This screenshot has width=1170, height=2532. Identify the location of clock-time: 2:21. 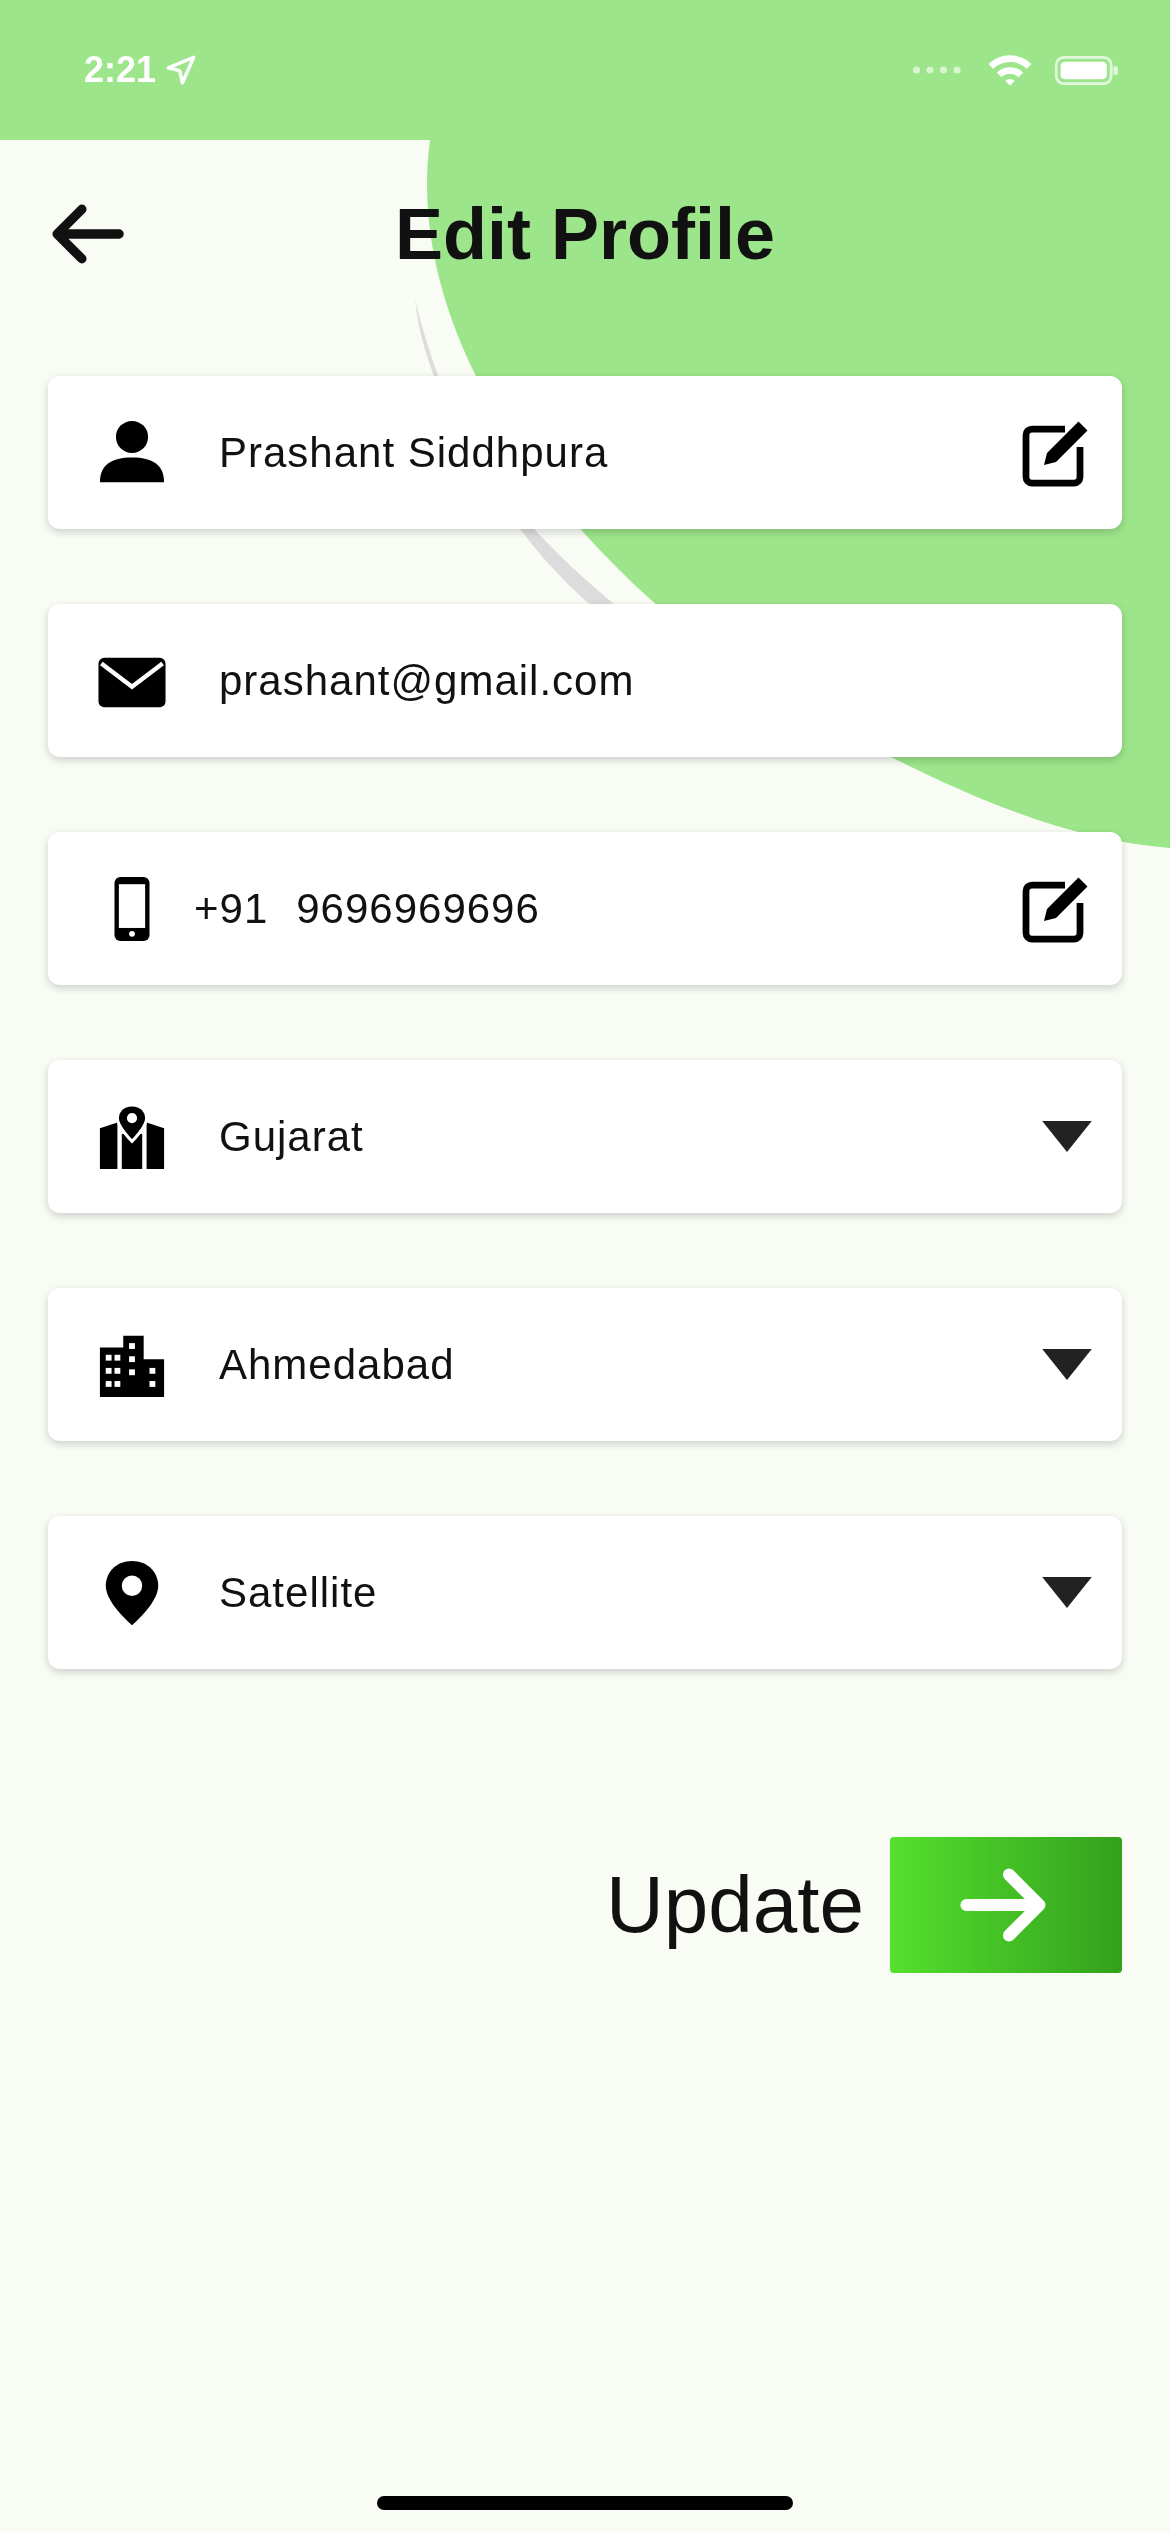
(120, 70).